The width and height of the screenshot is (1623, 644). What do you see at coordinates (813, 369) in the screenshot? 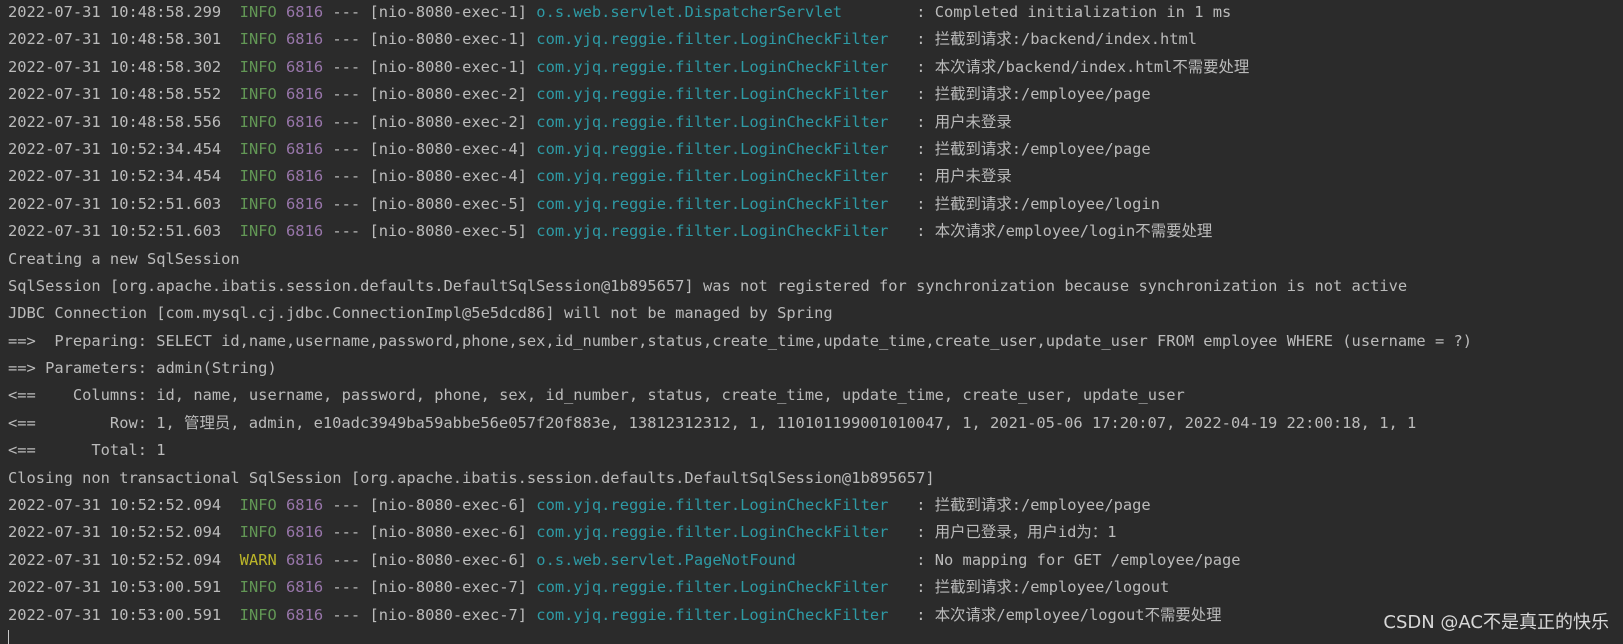
I see `log-line: ==> Parameters: admin(String)` at bounding box center [813, 369].